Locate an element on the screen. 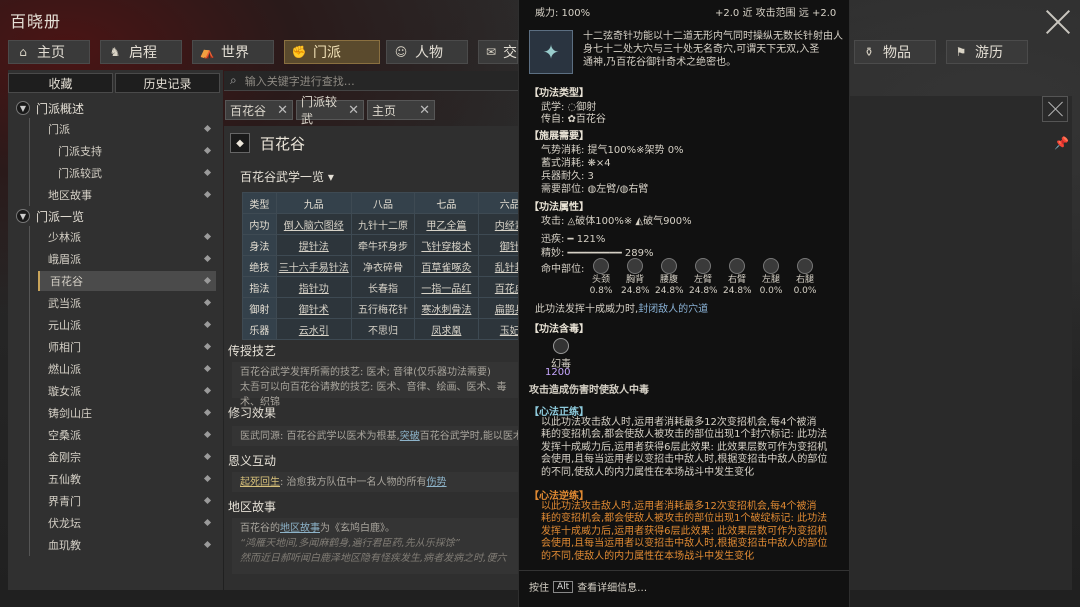 Image resolution: width=1080 pixels, height=607 pixels. item-icon: ⚱ is located at coordinates (869, 52).